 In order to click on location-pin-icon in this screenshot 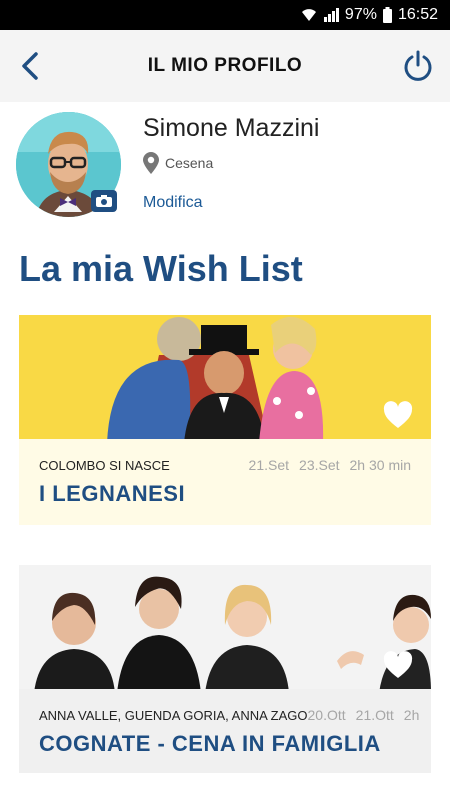, I will do `click(151, 163)`.